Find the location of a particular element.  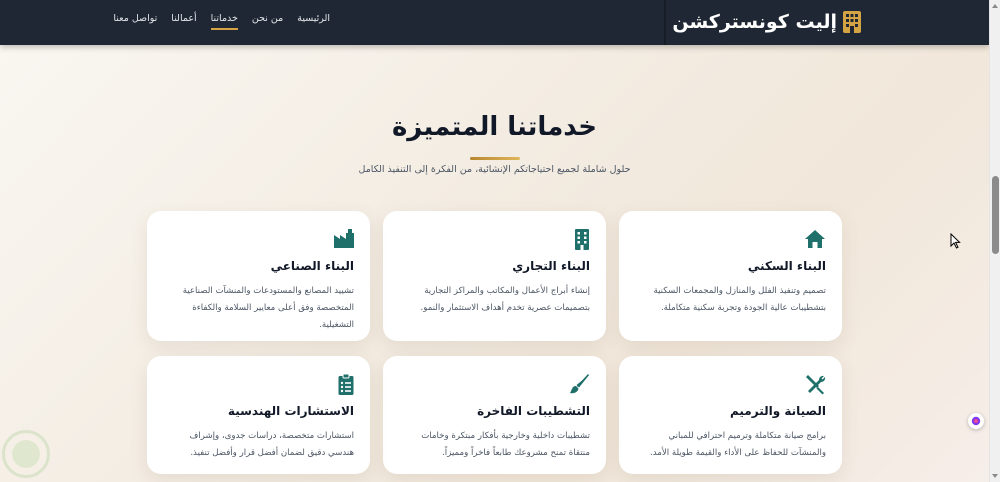

nav-projects: أعمالنا is located at coordinates (183, 21).